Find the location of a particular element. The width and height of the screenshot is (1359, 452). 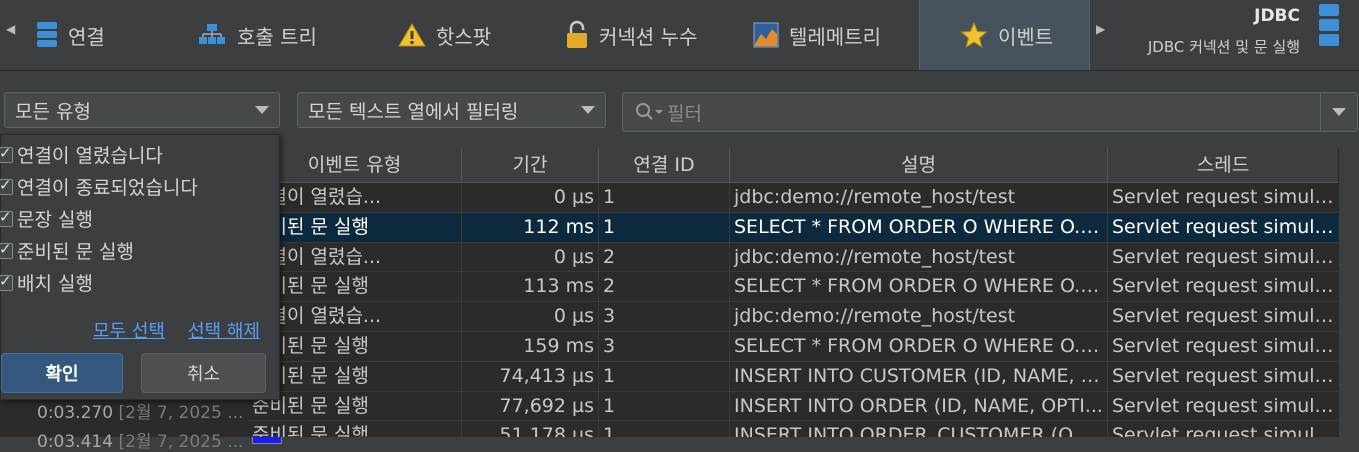

table-scrollbar is located at coordinates (1348, 292).